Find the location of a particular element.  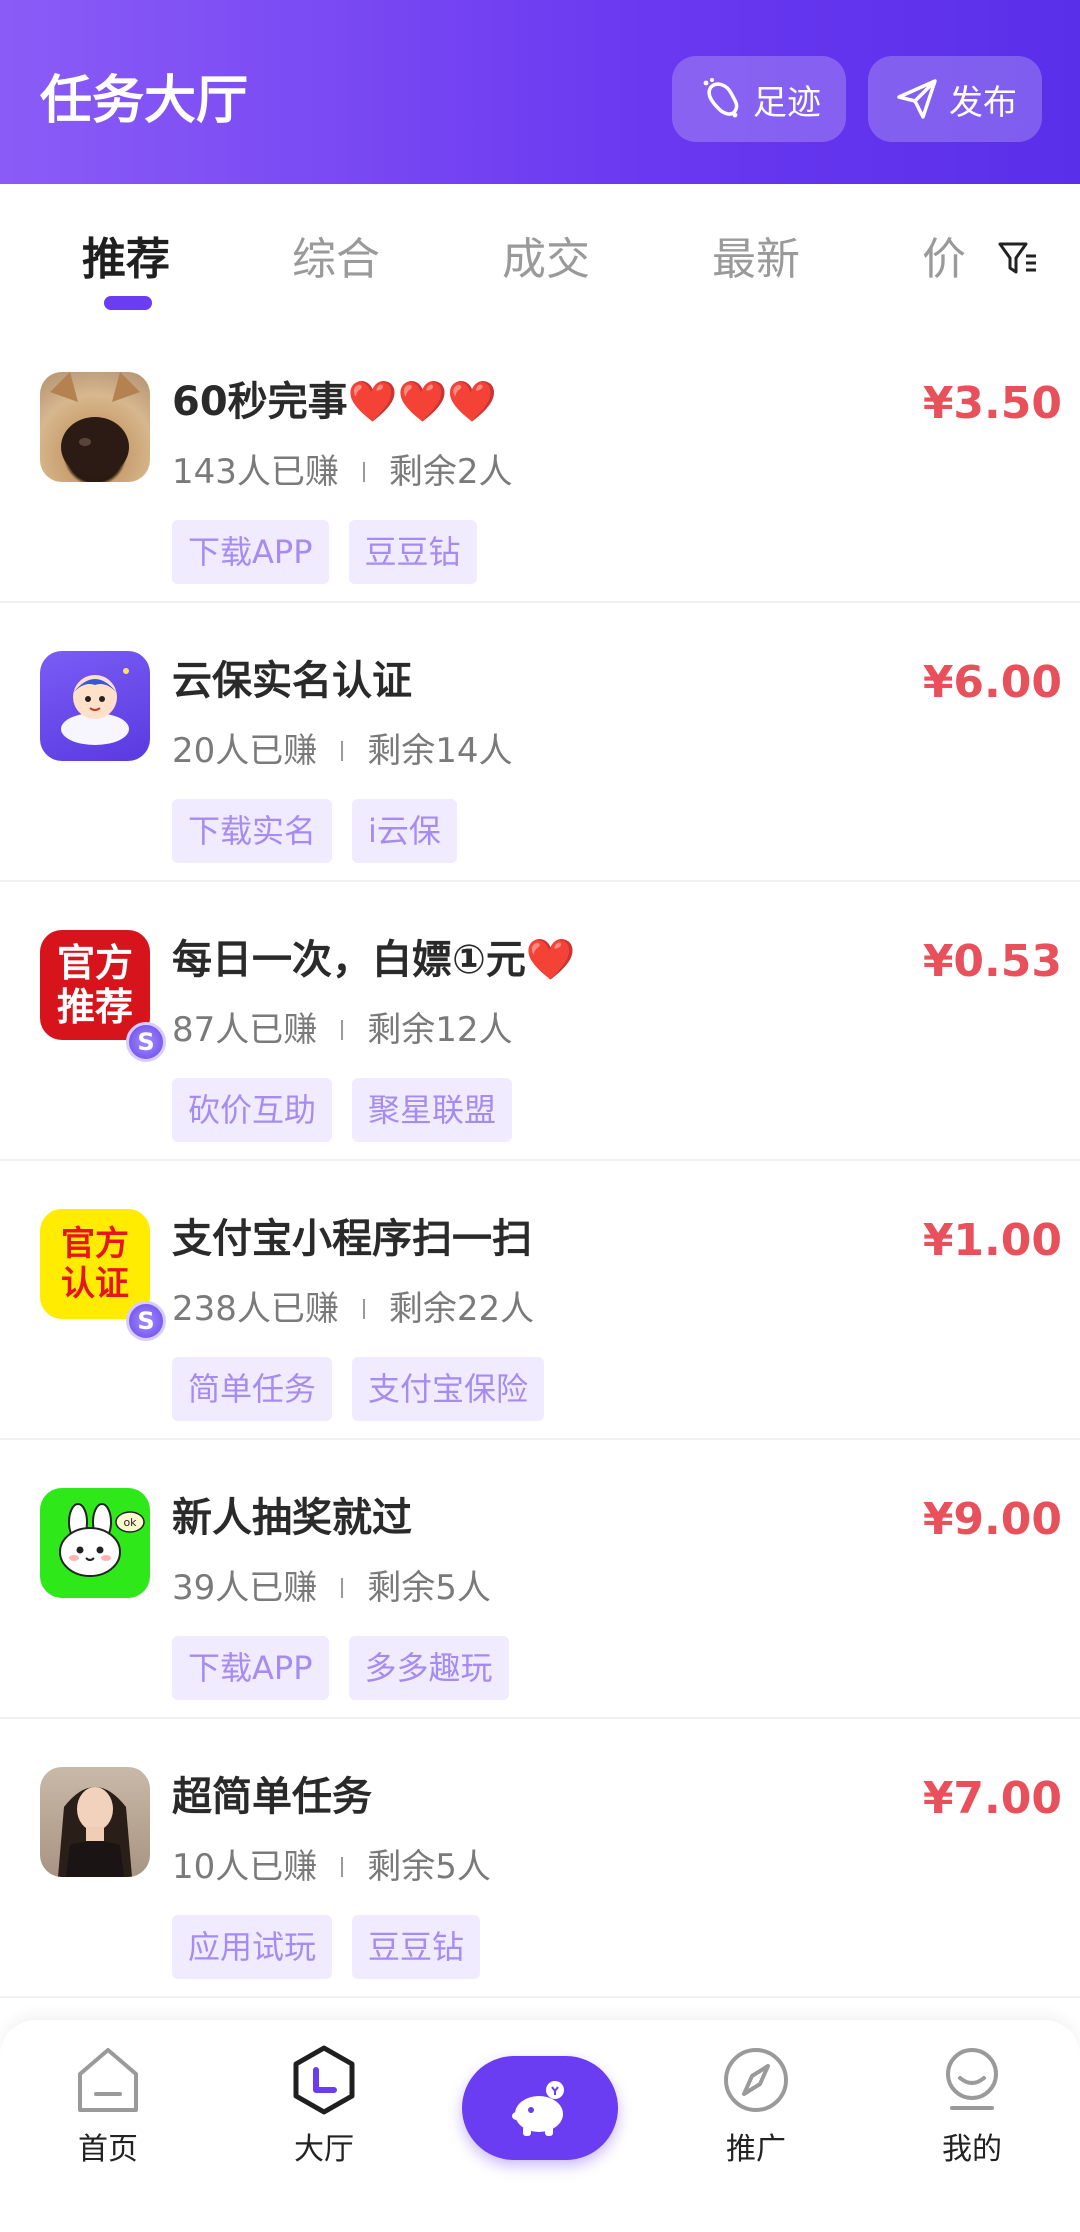

task-title: 支付宝小程序扫一扫 is located at coordinates (352, 1239).